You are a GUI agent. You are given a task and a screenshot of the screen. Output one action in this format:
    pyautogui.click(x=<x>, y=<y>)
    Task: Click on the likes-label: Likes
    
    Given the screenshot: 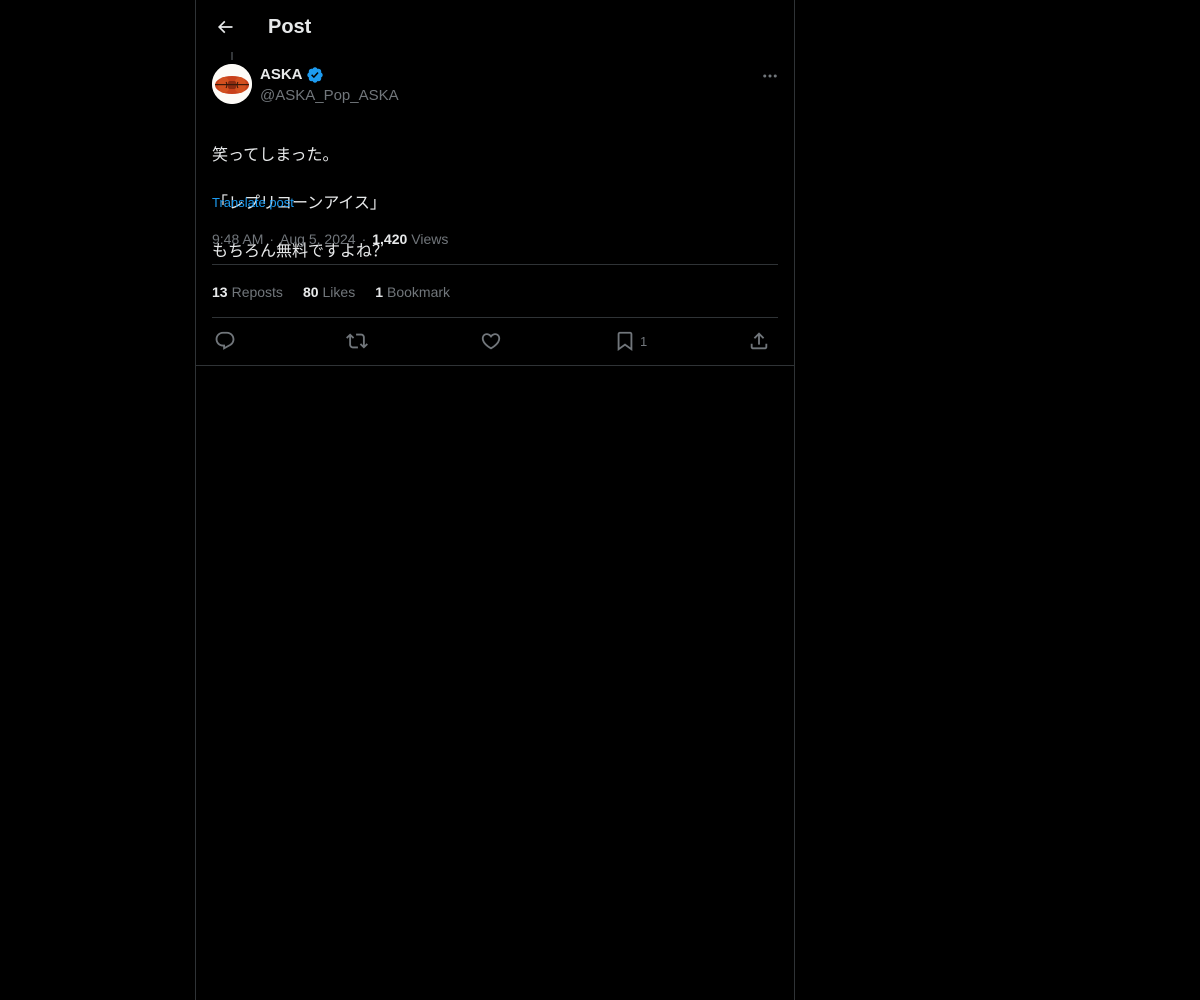 What is the action you would take?
    pyautogui.click(x=339, y=292)
    